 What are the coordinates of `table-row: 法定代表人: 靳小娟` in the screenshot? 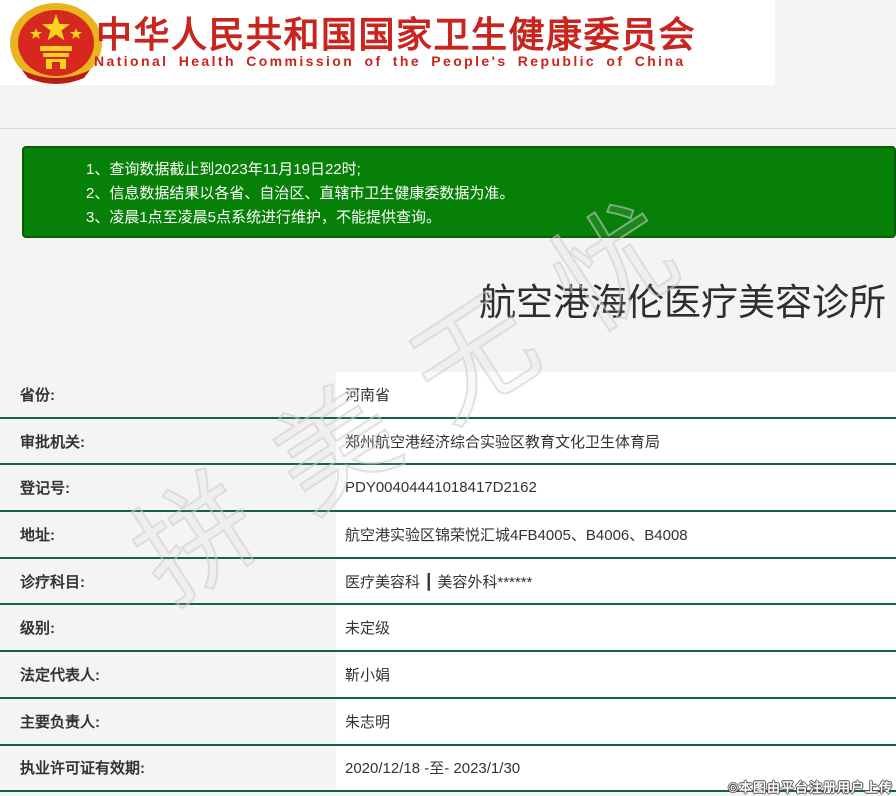 It's located at (448, 675).